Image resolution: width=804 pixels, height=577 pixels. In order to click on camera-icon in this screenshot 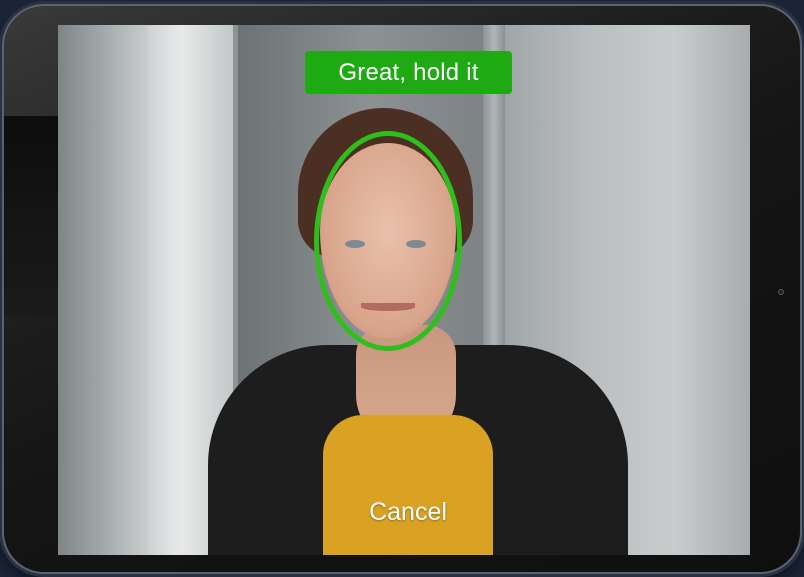, I will do `click(781, 292)`.